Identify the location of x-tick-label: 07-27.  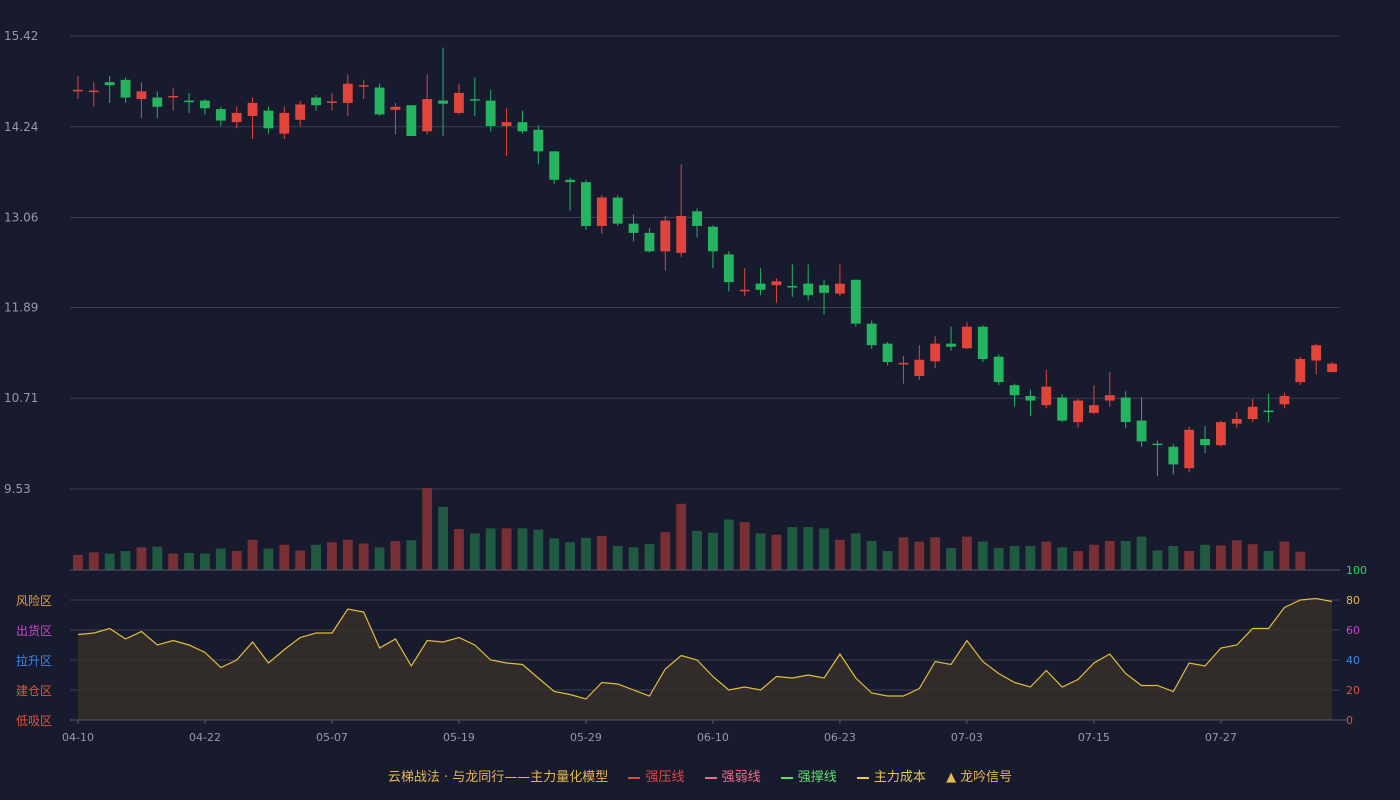
(1221, 737).